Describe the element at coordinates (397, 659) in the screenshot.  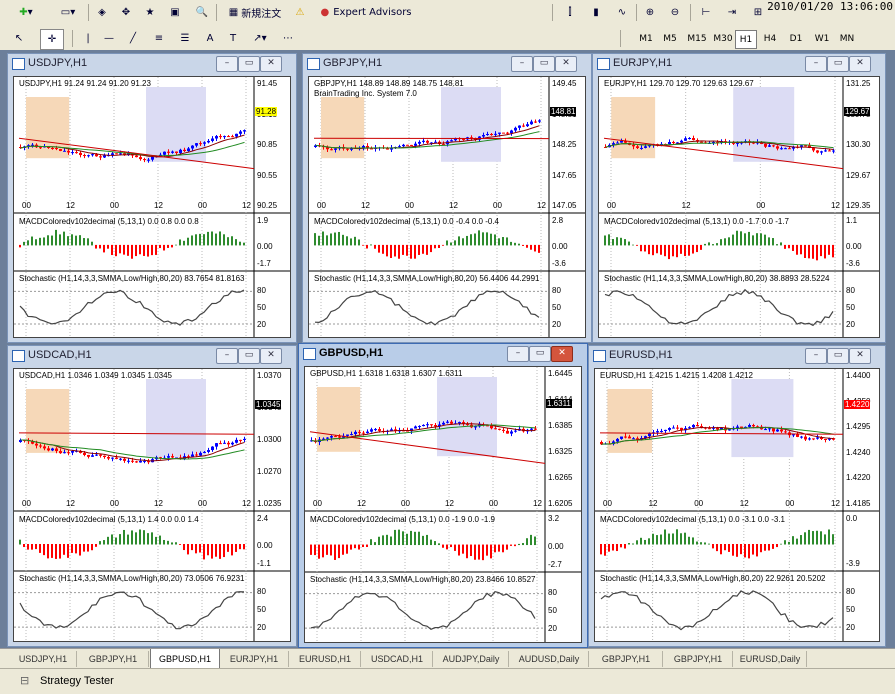
I see `chart-tab: USDCAD,H1` at that location.